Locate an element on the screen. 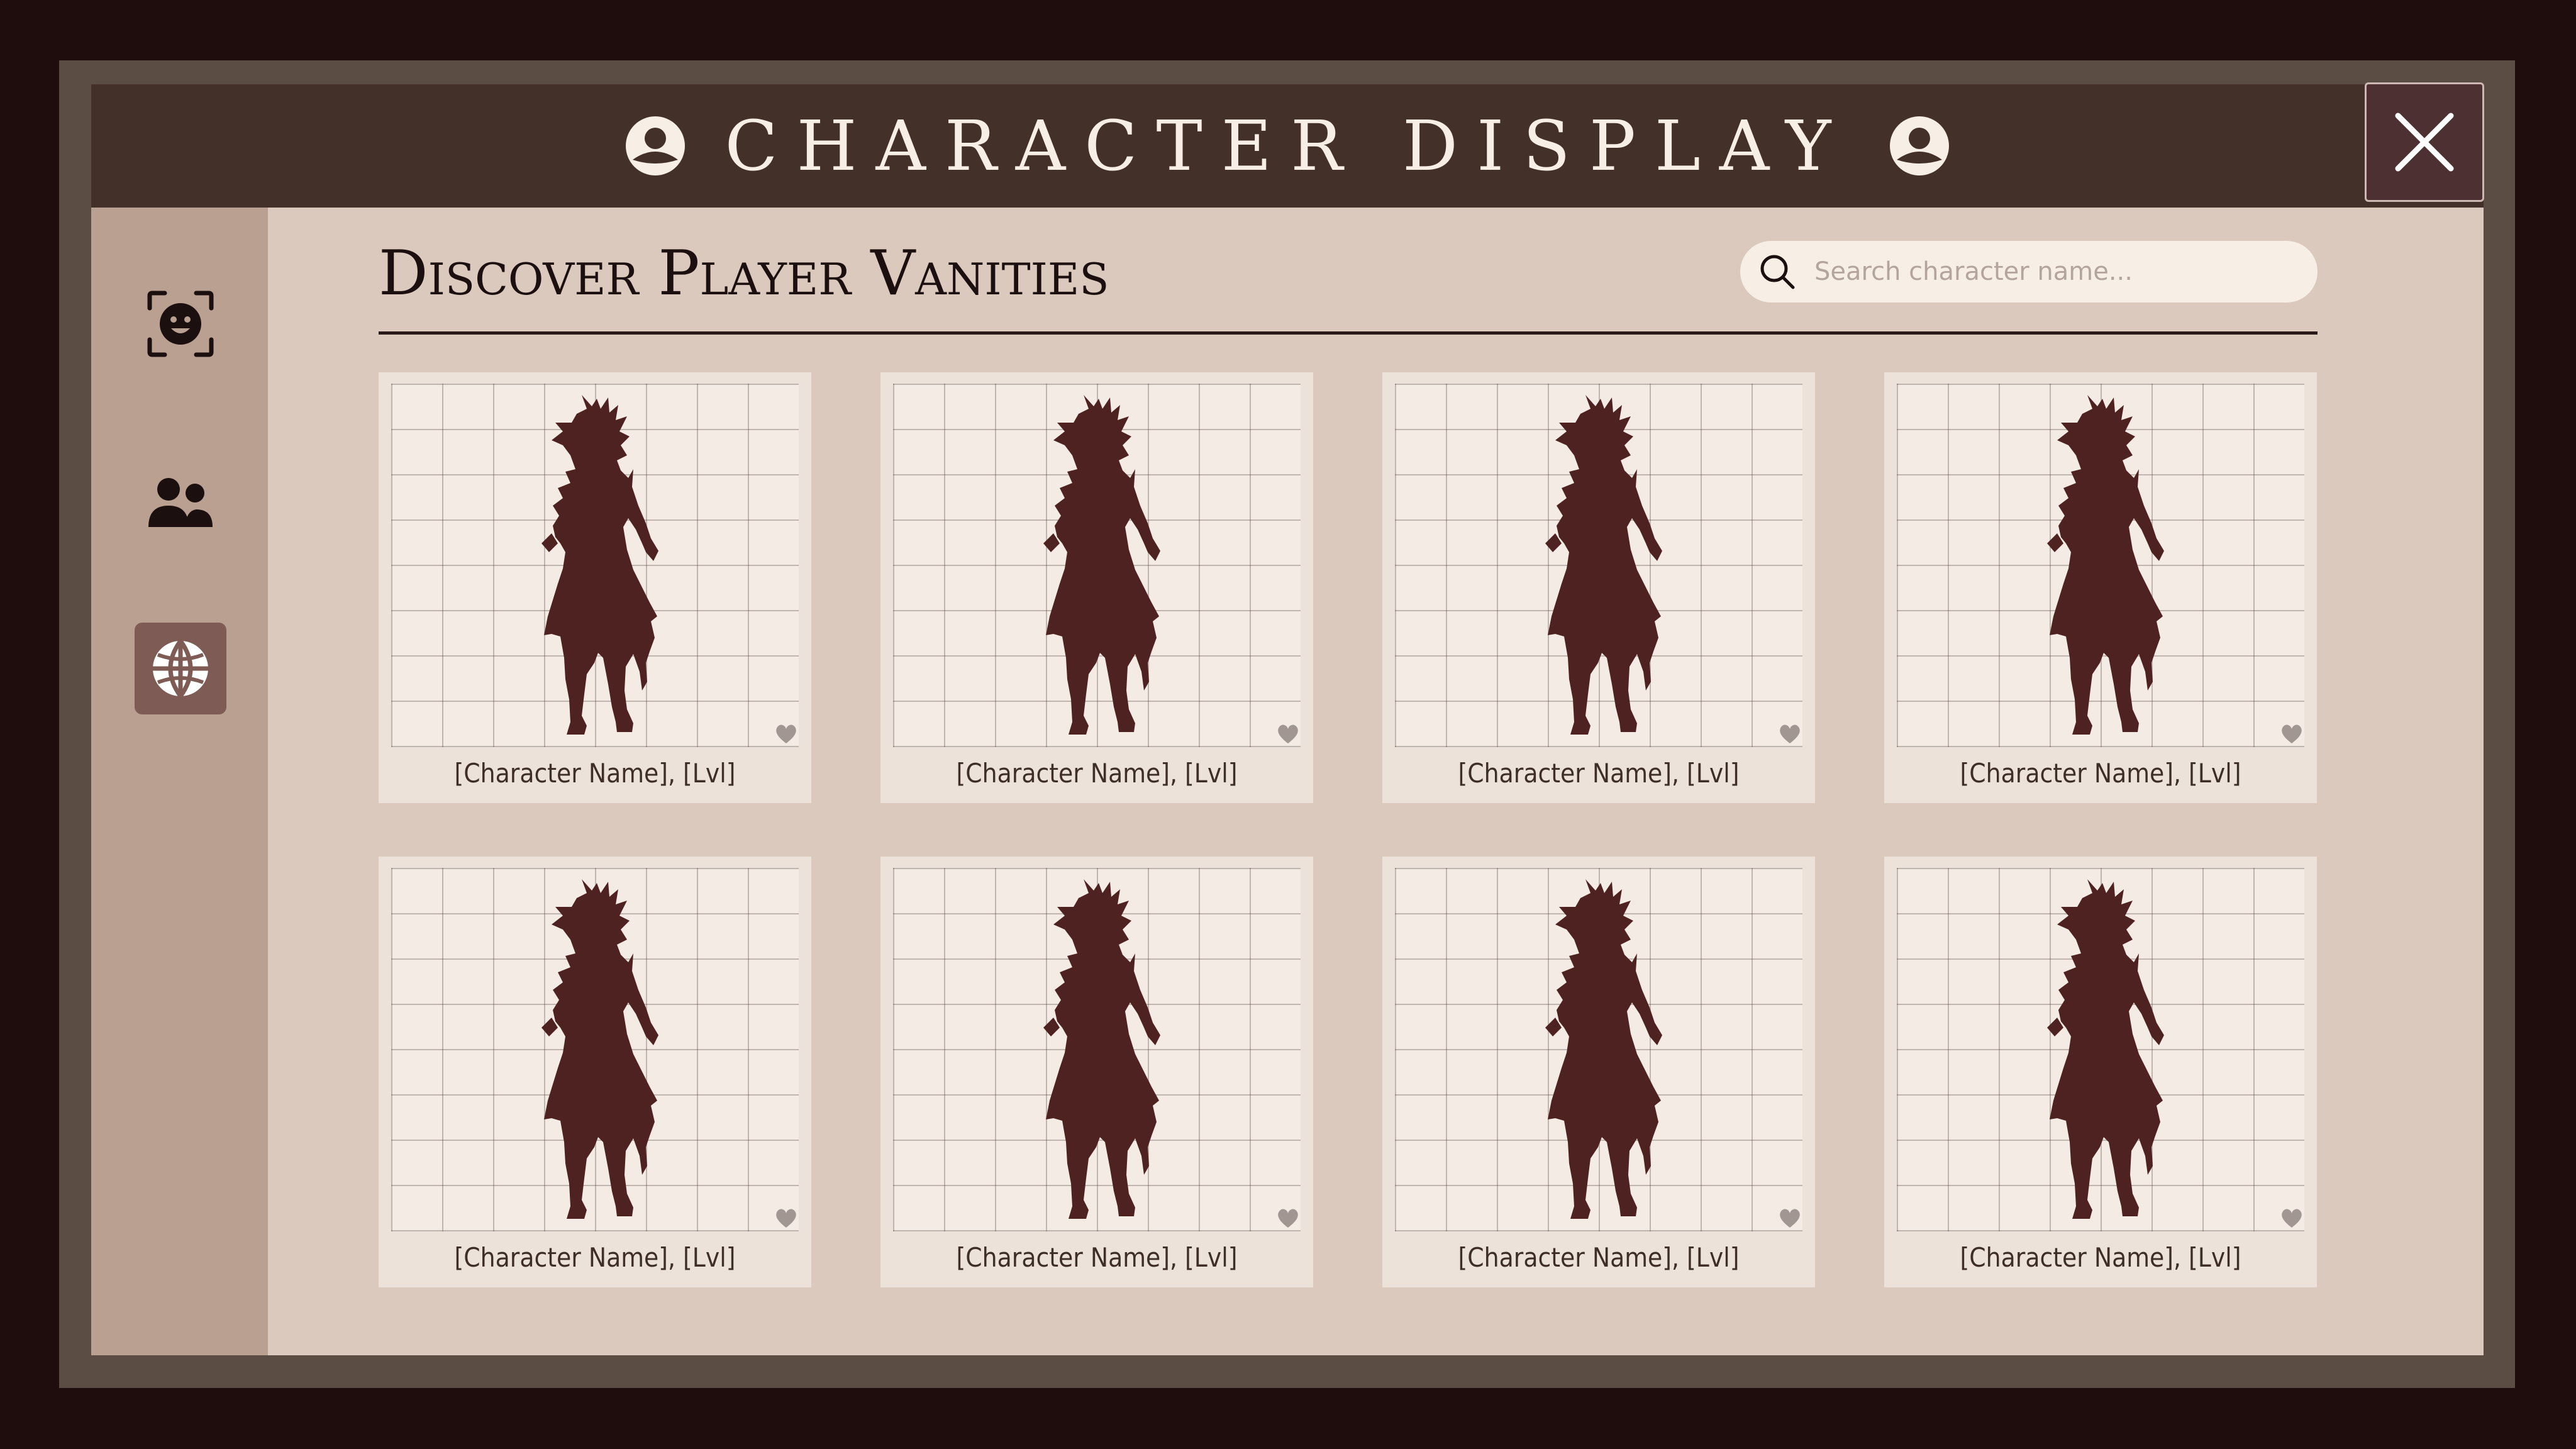 This screenshot has width=2576, height=1449. close-icon is located at coordinates (2424, 142).